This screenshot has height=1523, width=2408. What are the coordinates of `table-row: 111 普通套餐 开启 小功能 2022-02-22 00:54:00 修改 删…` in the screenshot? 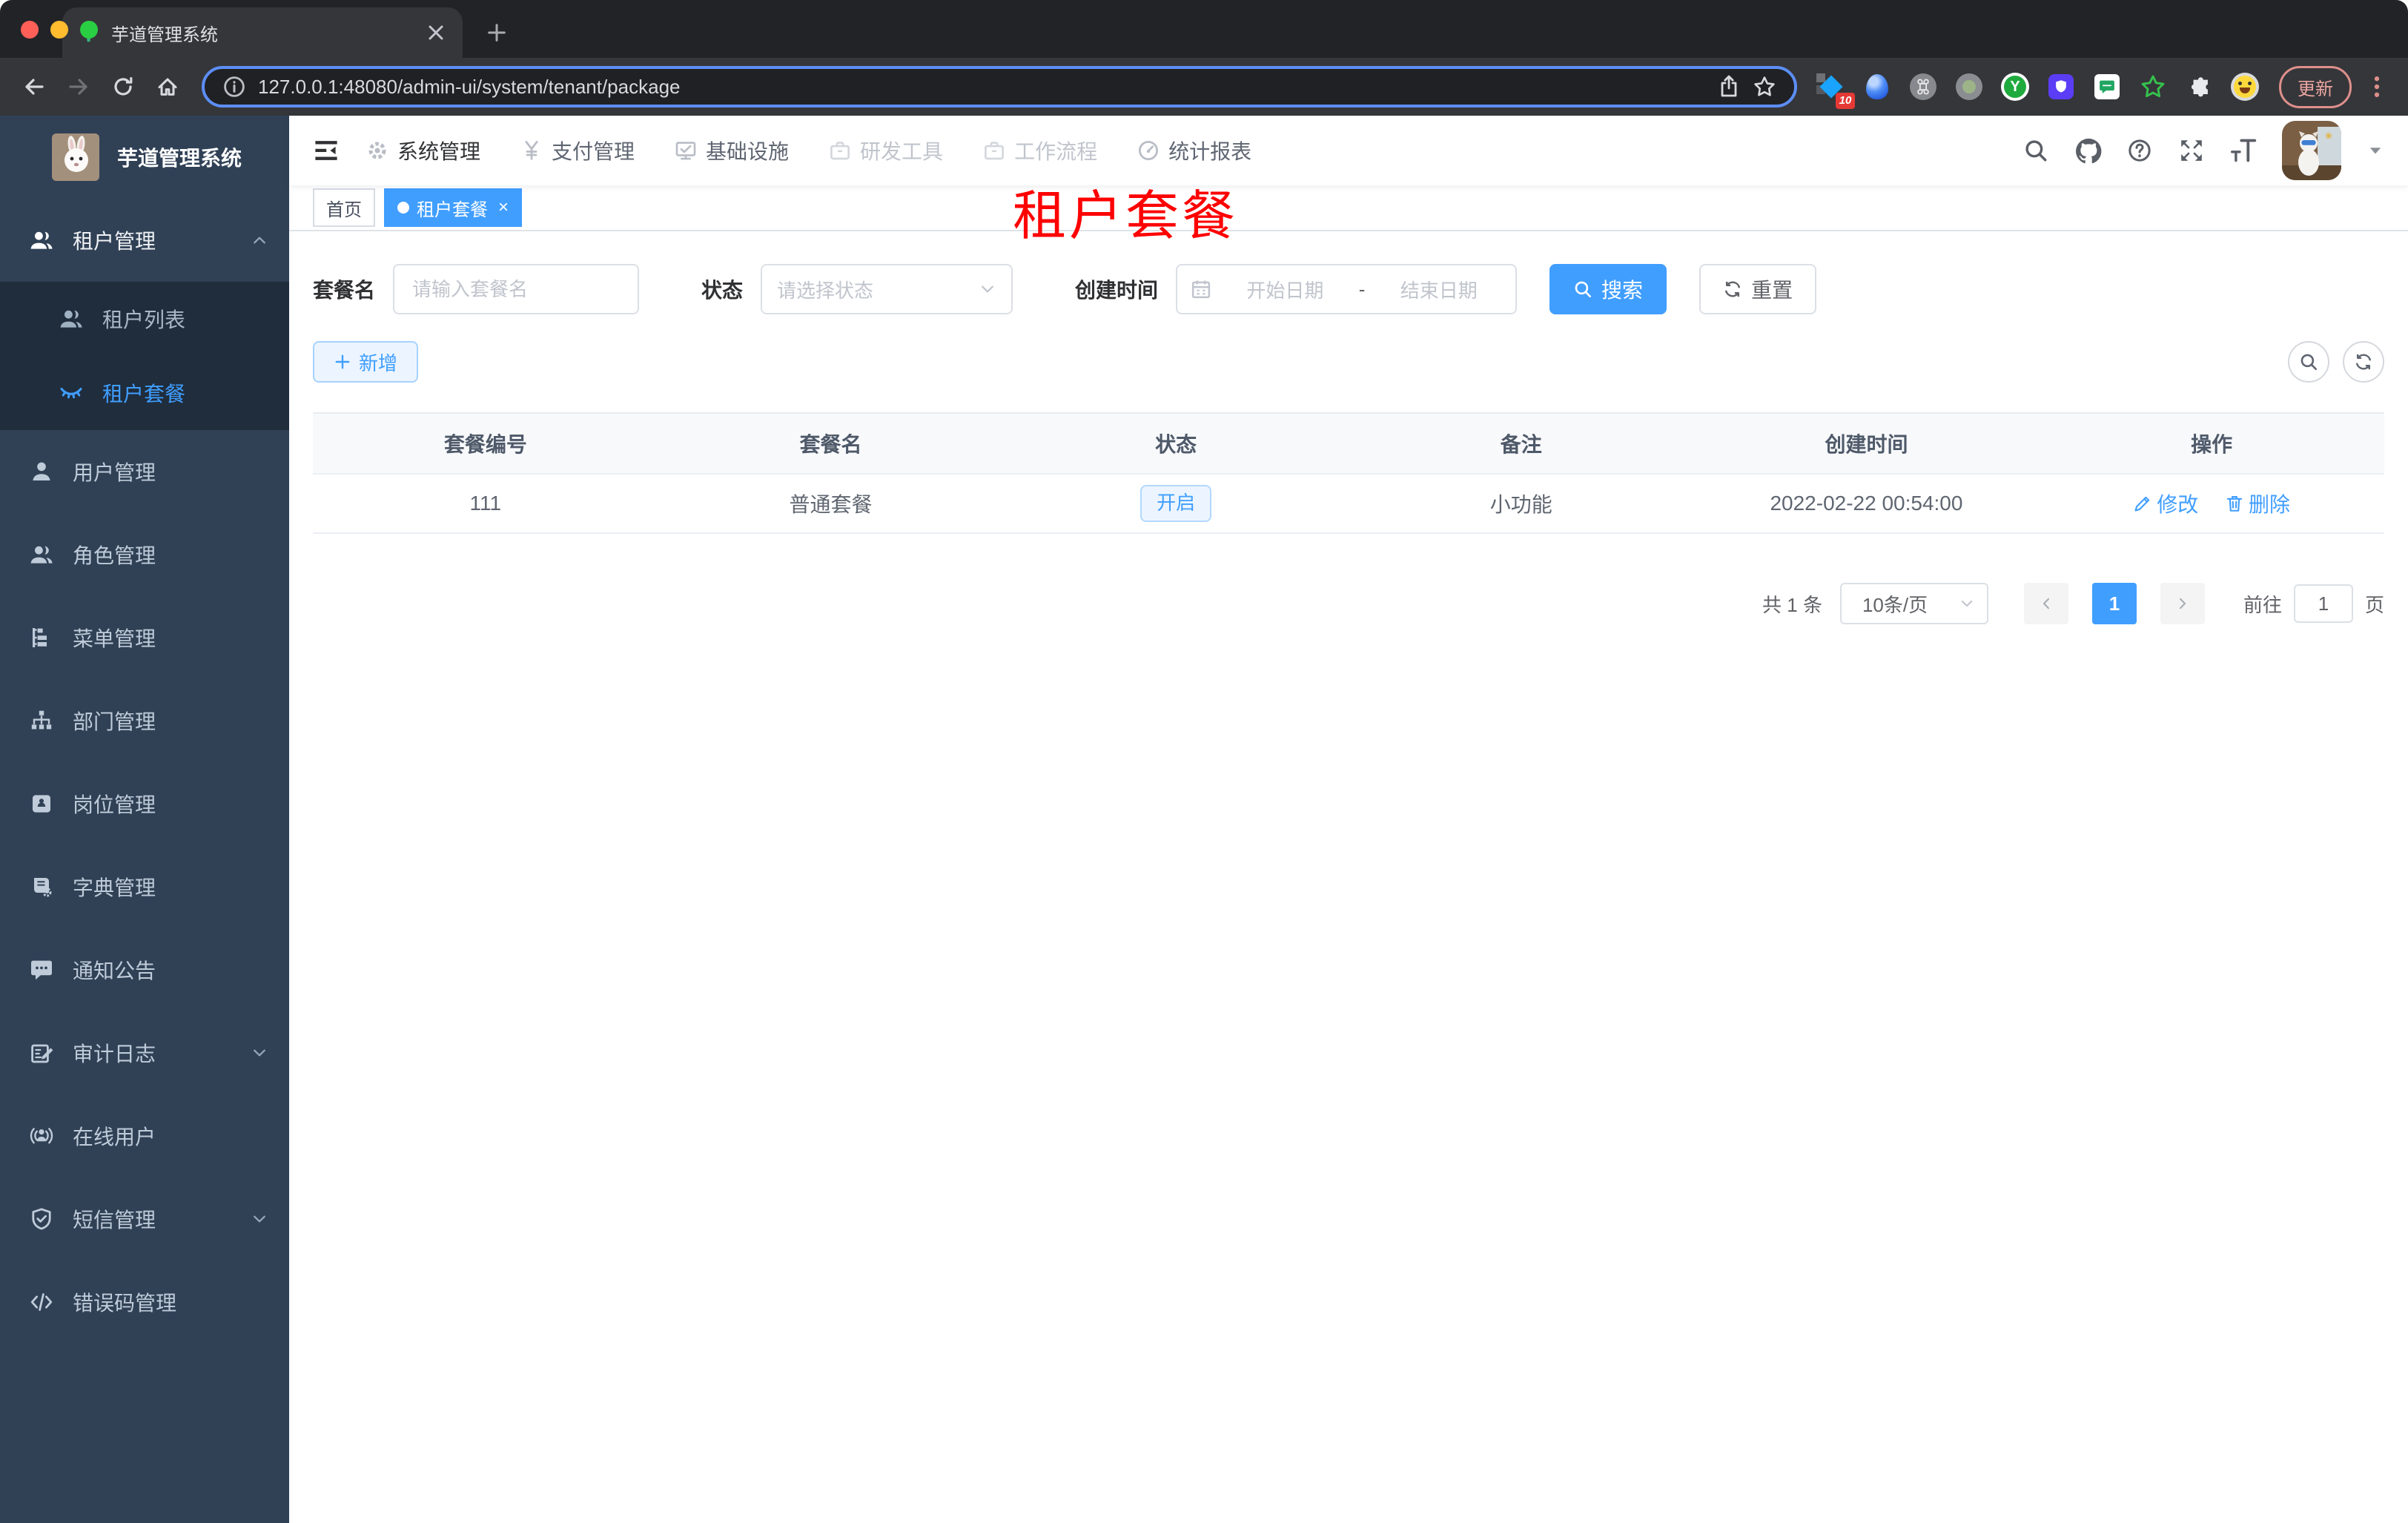 It's located at (1348, 504).